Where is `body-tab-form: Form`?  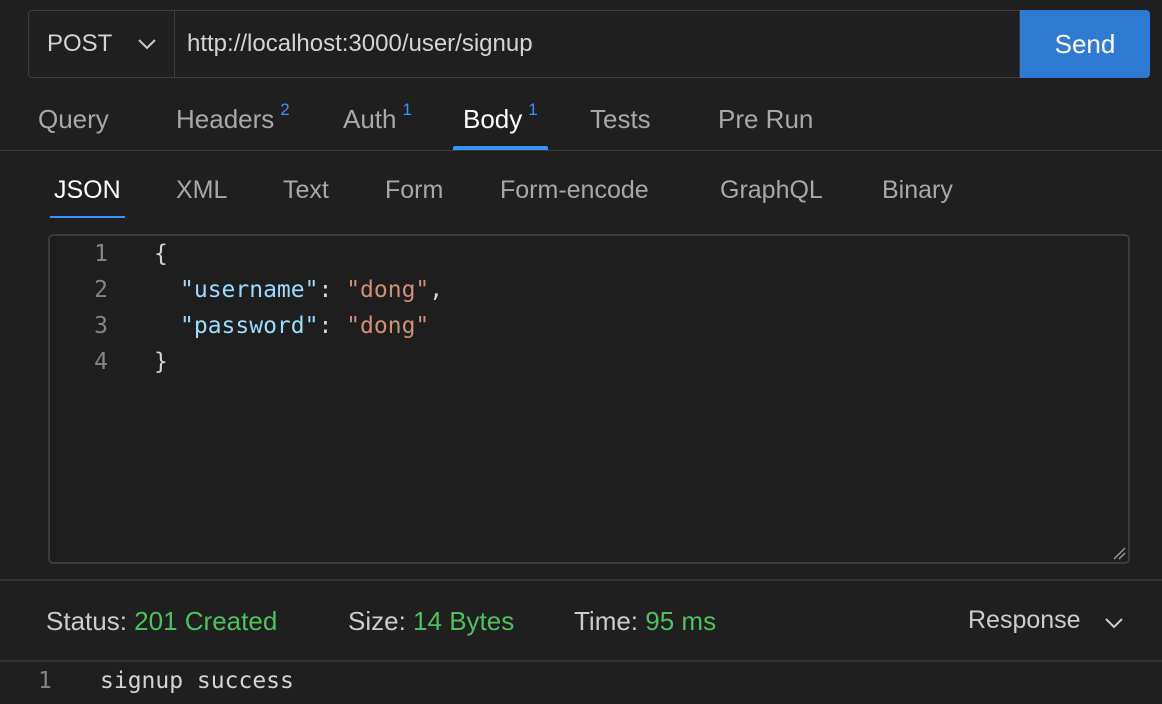 body-tab-form: Form is located at coordinates (414, 190).